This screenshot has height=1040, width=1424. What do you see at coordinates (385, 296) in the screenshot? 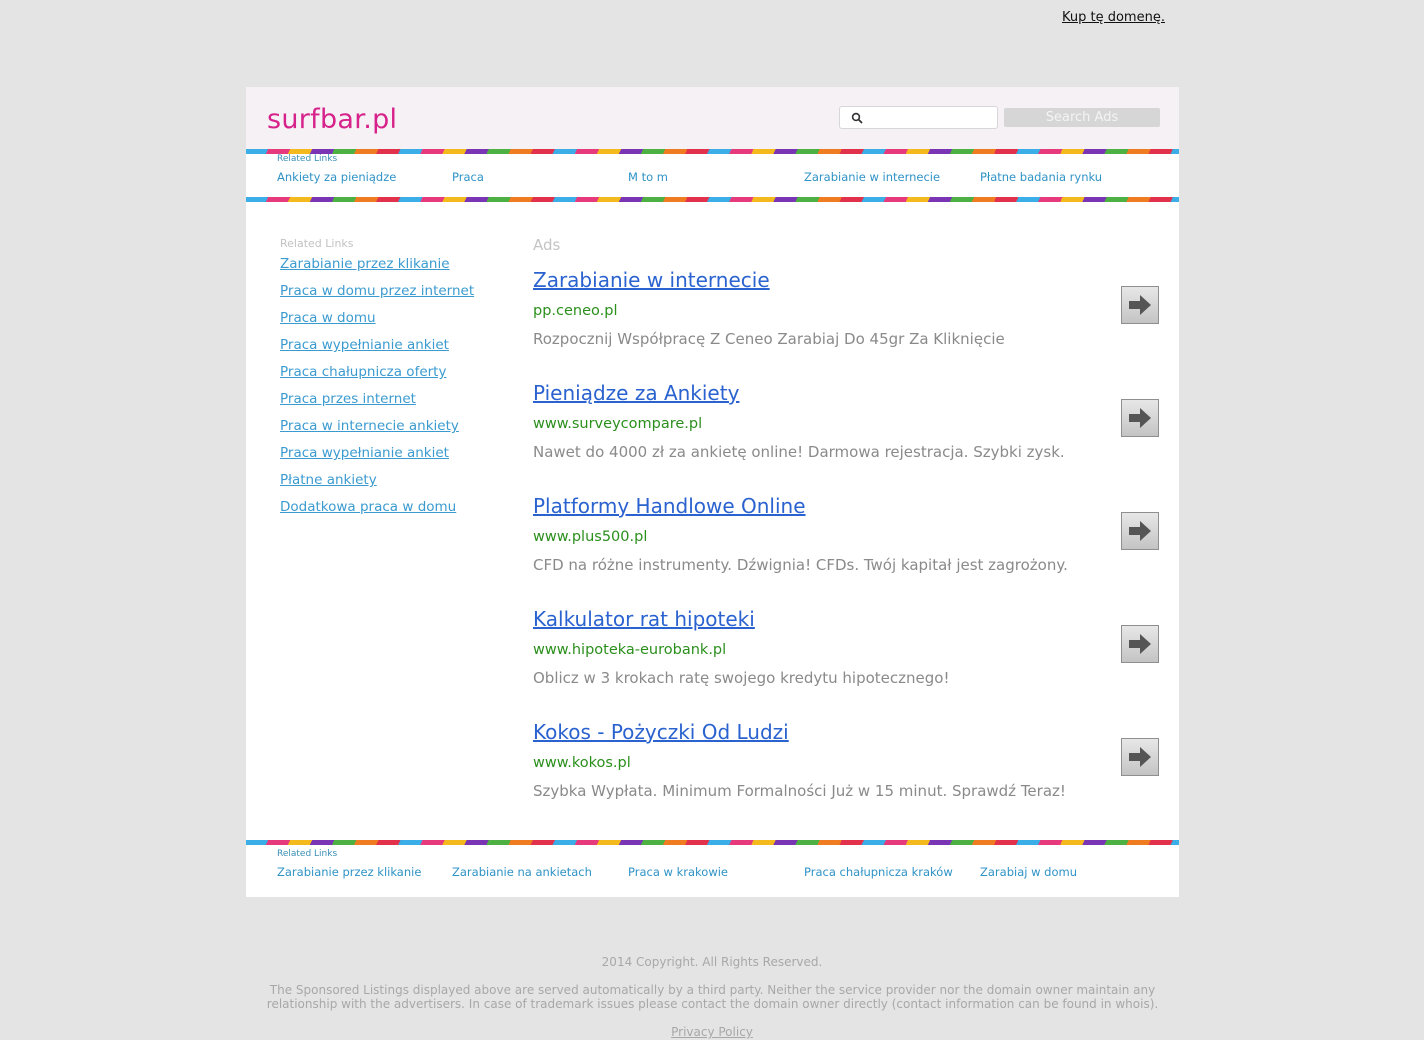
I see `side-related-link: Praca w domu przez internet` at bounding box center [385, 296].